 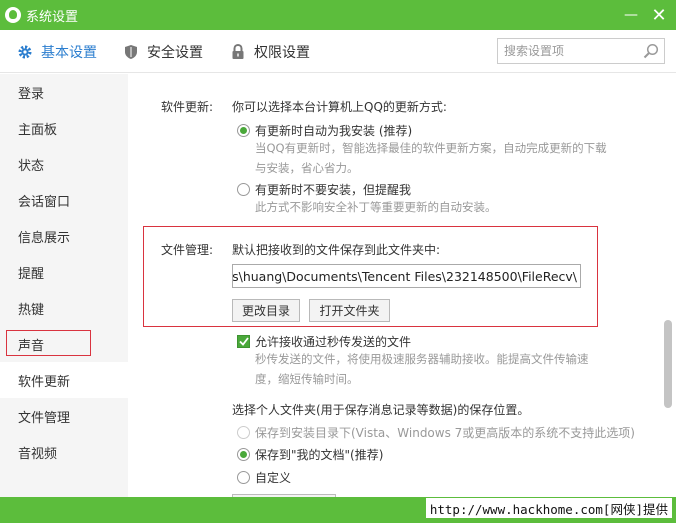 What do you see at coordinates (64, 92) in the screenshot?
I see `sidebar-item-login: 登录` at bounding box center [64, 92].